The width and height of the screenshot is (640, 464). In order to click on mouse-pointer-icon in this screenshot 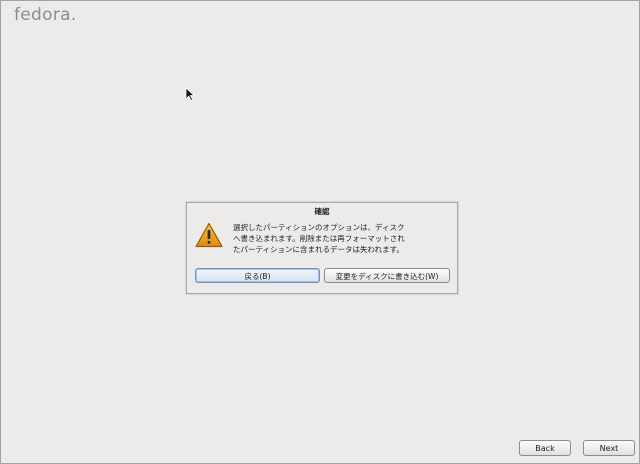, I will do `click(190, 94)`.